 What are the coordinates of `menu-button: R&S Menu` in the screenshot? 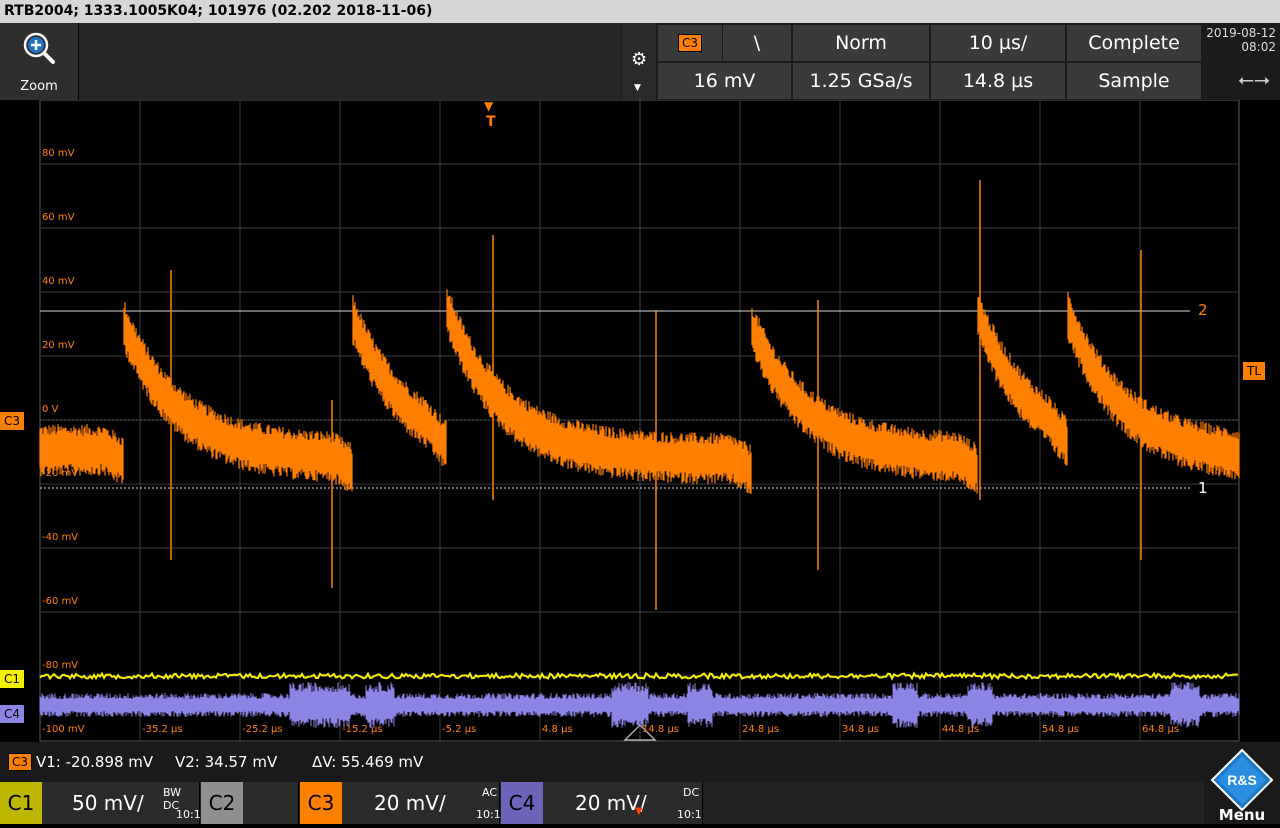 It's located at (1242, 783).